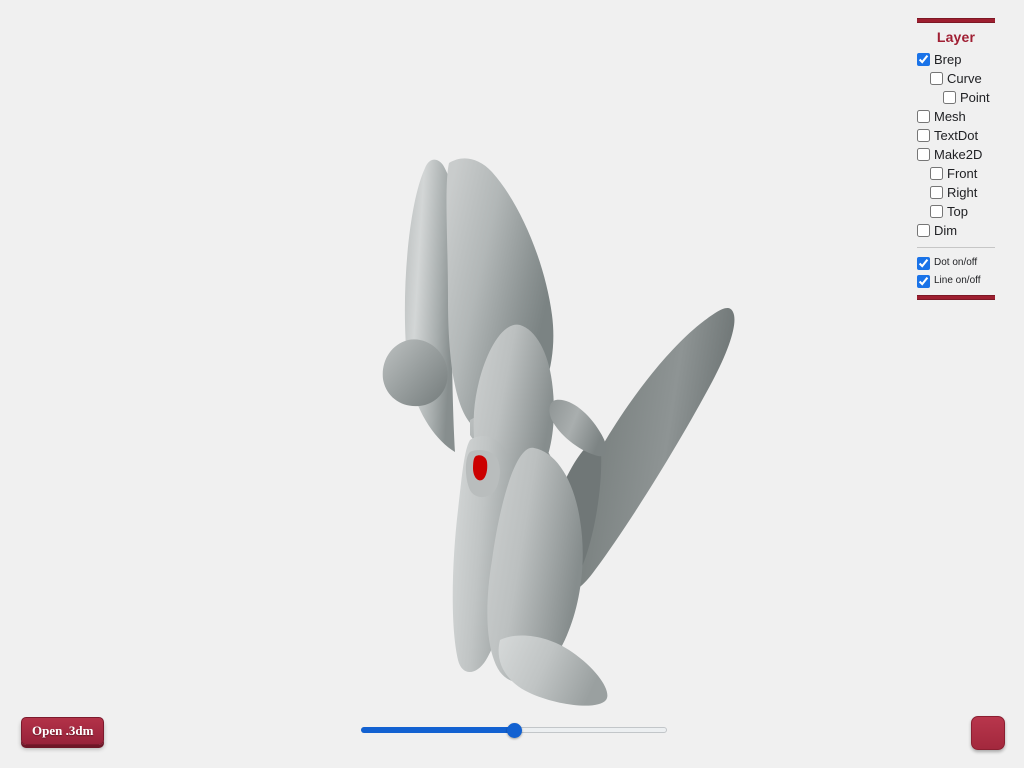  What do you see at coordinates (578, 428) in the screenshot?
I see `surface-right-spike` at bounding box center [578, 428].